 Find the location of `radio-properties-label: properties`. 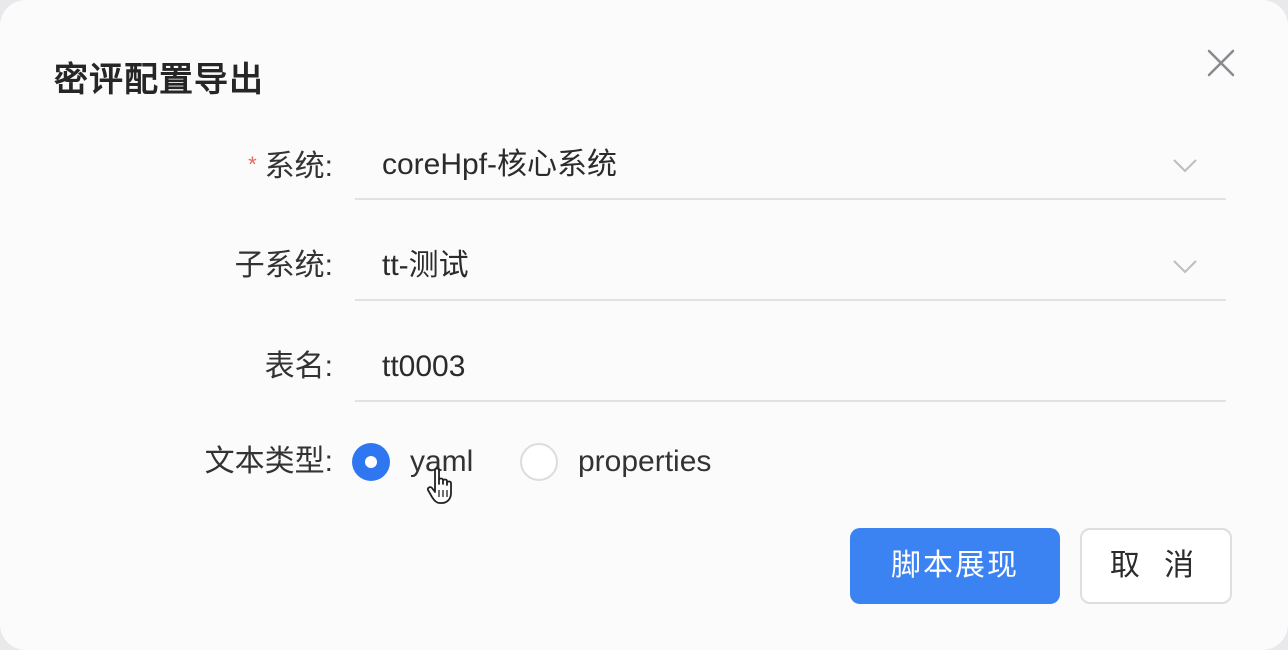

radio-properties-label: properties is located at coordinates (645, 461).